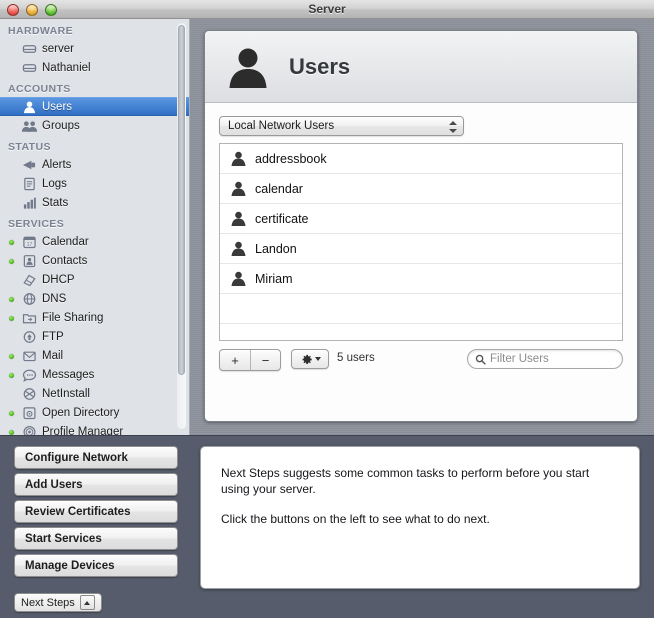  Describe the element at coordinates (545, 359) in the screenshot. I see `filter-users-input: Filter Users` at that location.